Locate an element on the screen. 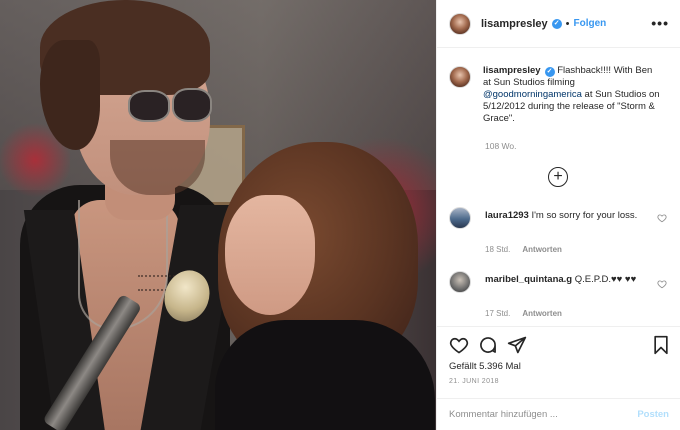  comment-timestamp: 17 Std. is located at coordinates (497, 313).